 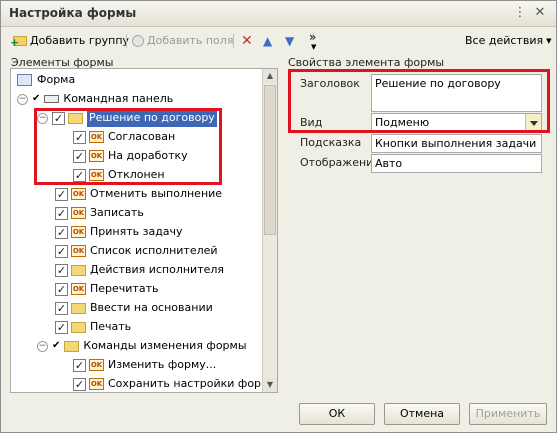 I want to click on hint-label: Подсказка, so click(x=331, y=142).